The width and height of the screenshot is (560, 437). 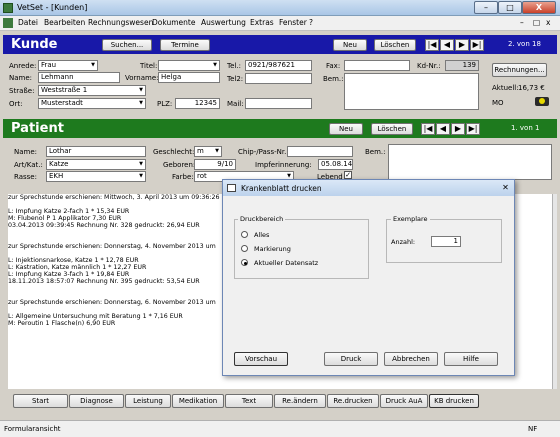 What do you see at coordinates (522, 22) in the screenshot?
I see `mdi-minimize: –` at bounding box center [522, 22].